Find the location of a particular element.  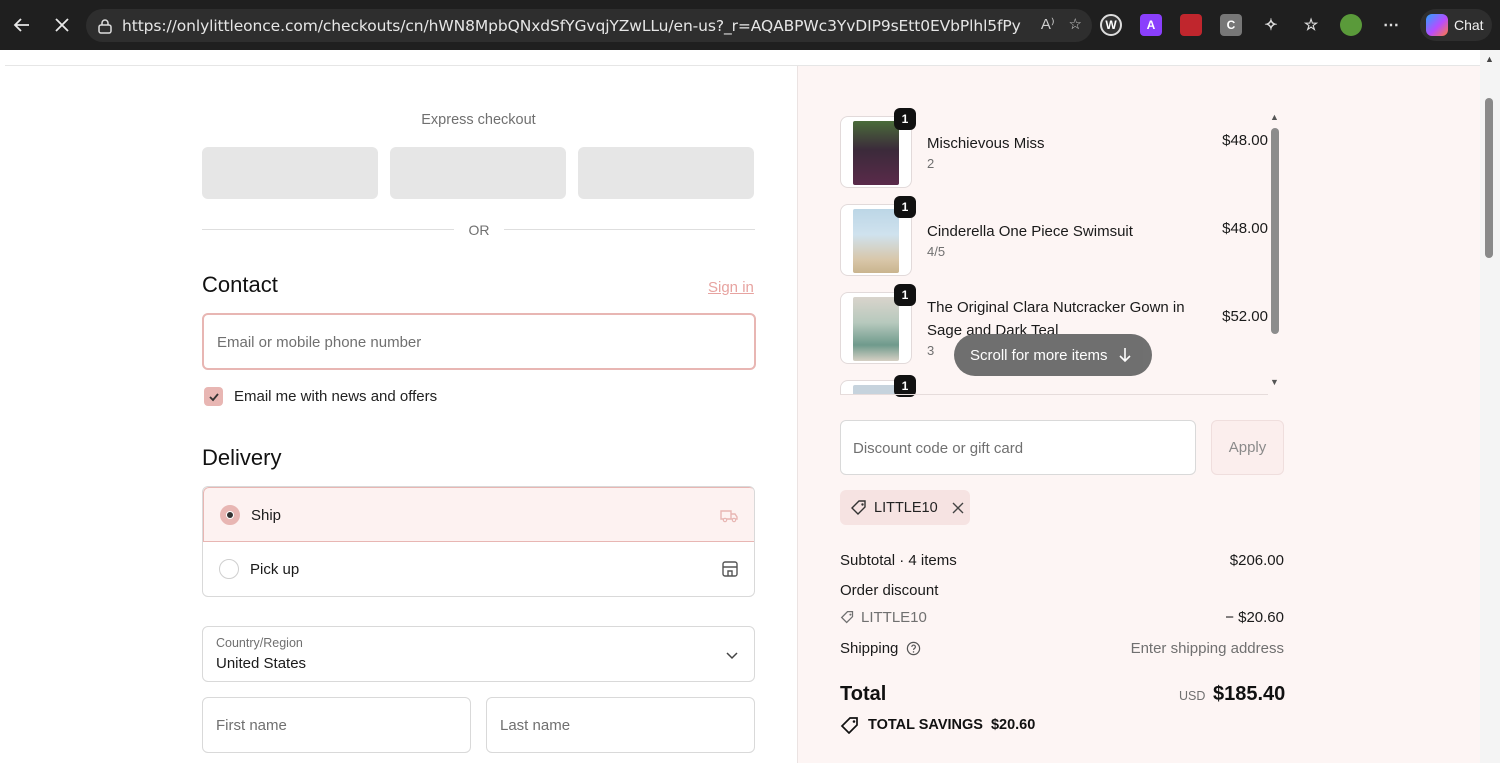

or-divider-text: OR is located at coordinates (479, 230).